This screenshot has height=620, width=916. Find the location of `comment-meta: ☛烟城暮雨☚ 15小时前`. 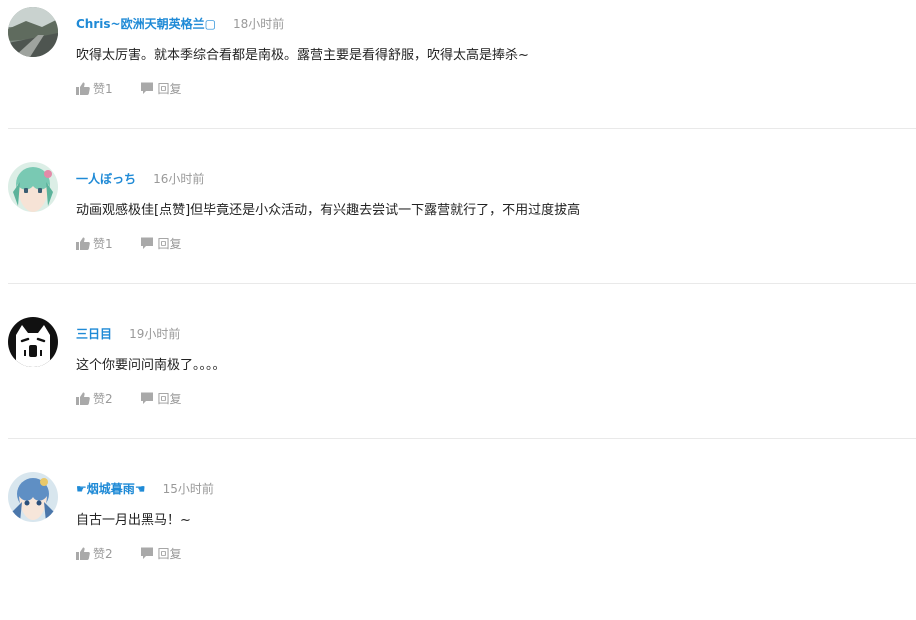

comment-meta: ☛烟城暮雨☚ 15小时前 is located at coordinates (145, 487).